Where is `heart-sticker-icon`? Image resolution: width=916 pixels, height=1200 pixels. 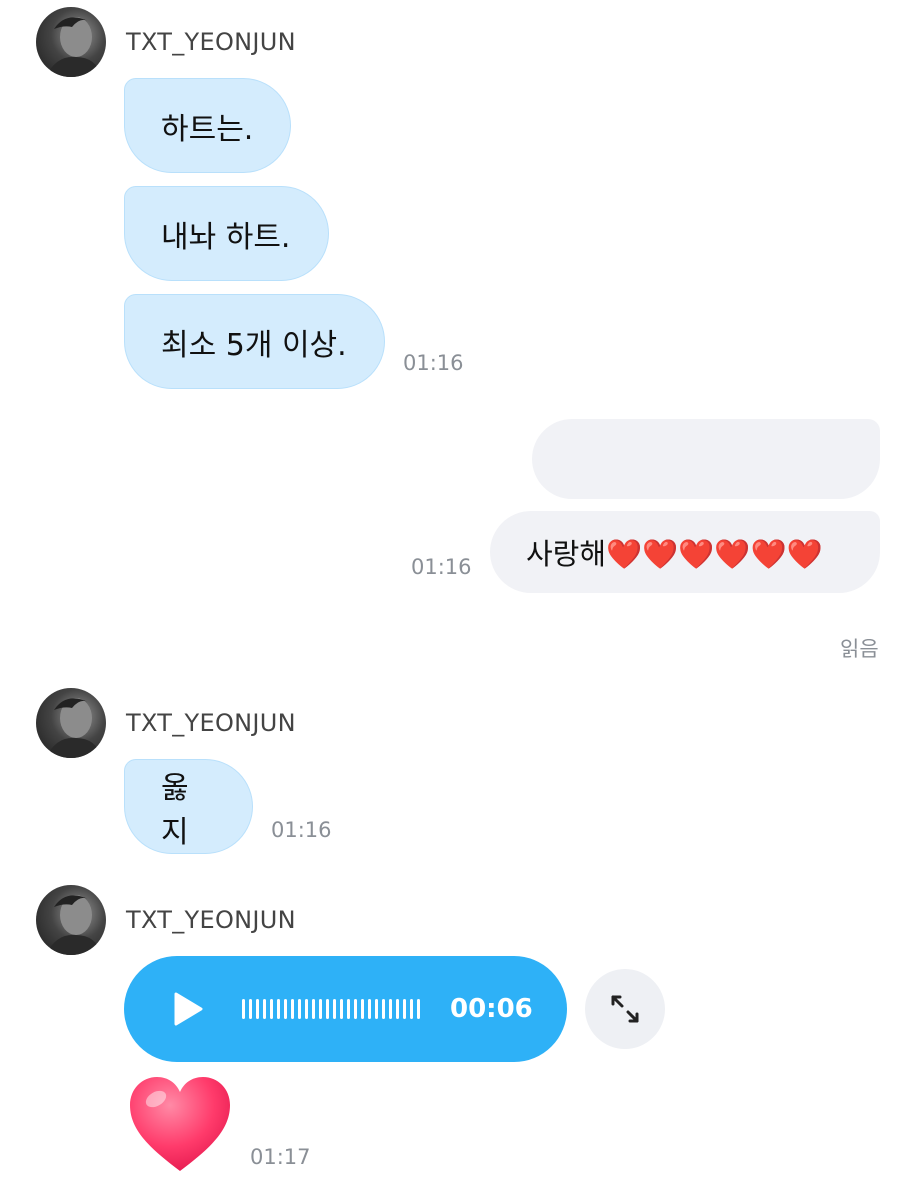 heart-sticker-icon is located at coordinates (180, 1124).